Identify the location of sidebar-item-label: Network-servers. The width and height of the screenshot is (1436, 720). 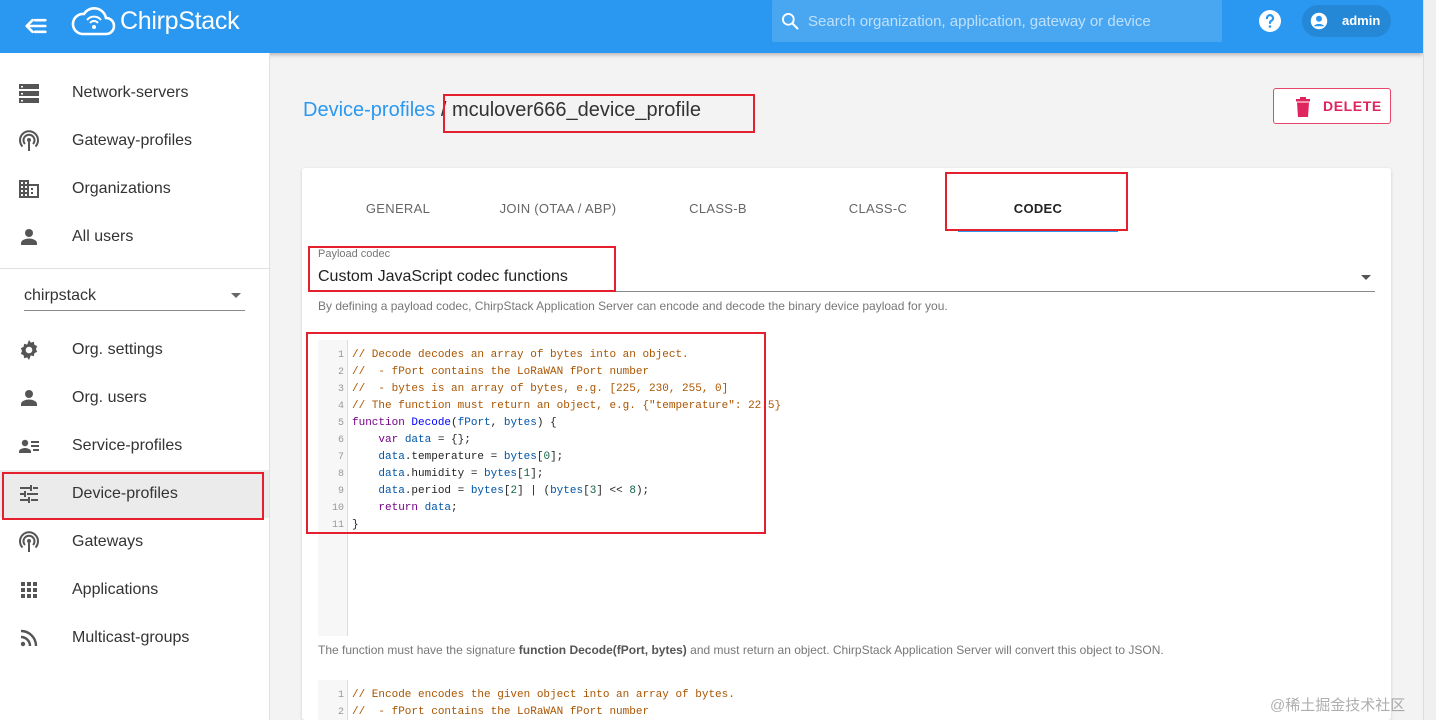
(130, 92).